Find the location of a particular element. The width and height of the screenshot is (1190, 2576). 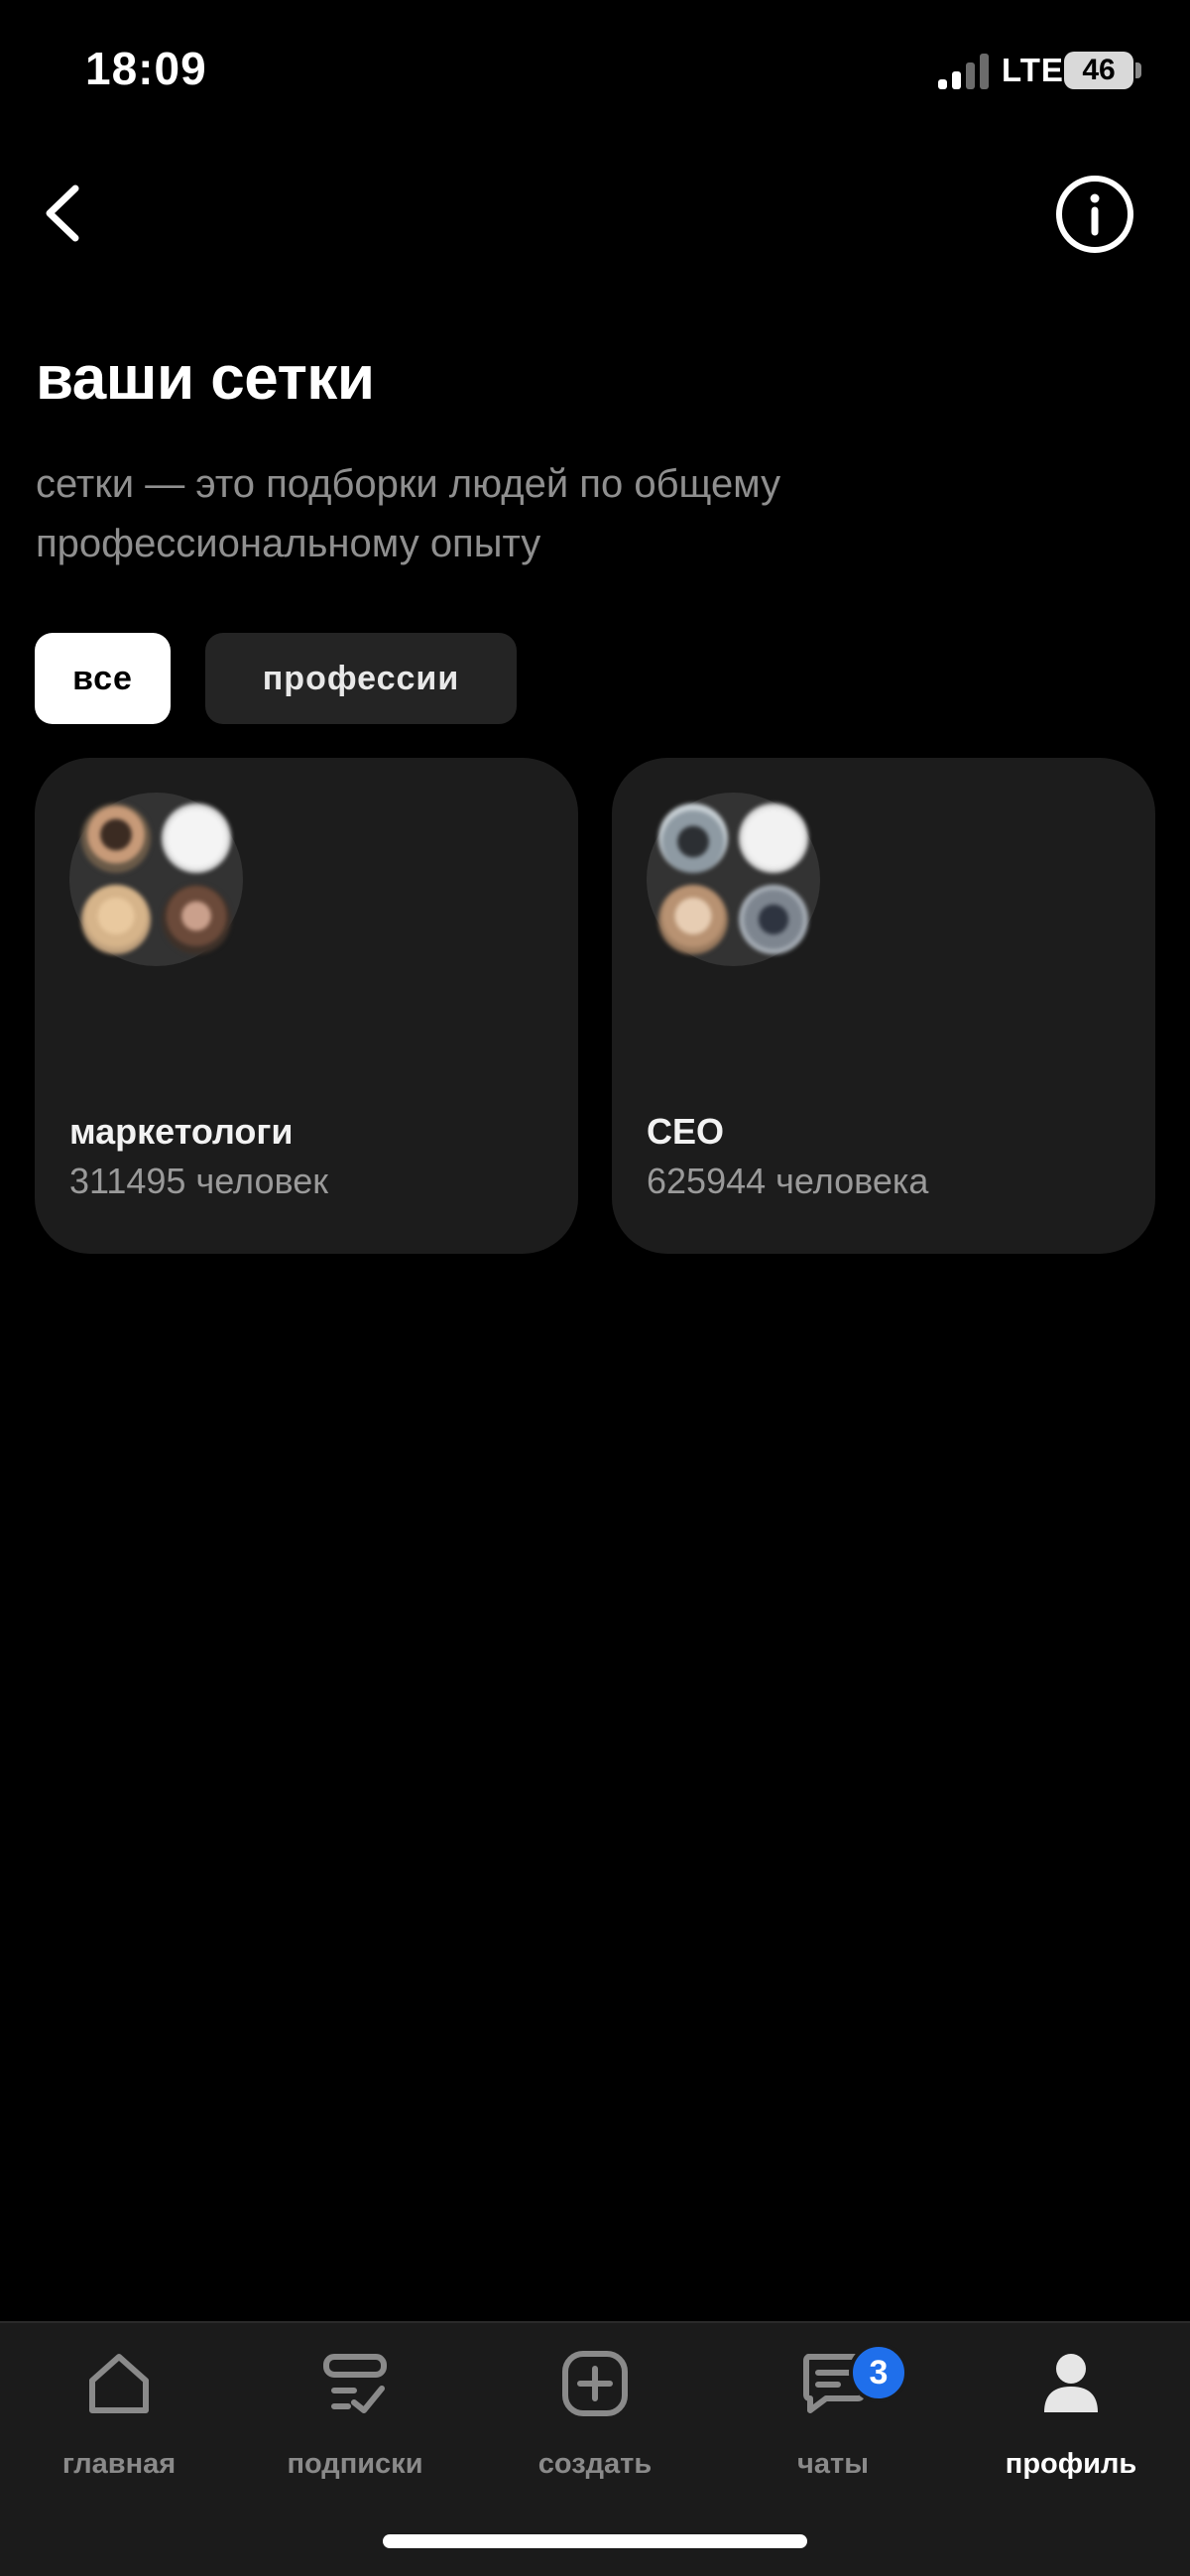

info-icon is located at coordinates (1094, 214).